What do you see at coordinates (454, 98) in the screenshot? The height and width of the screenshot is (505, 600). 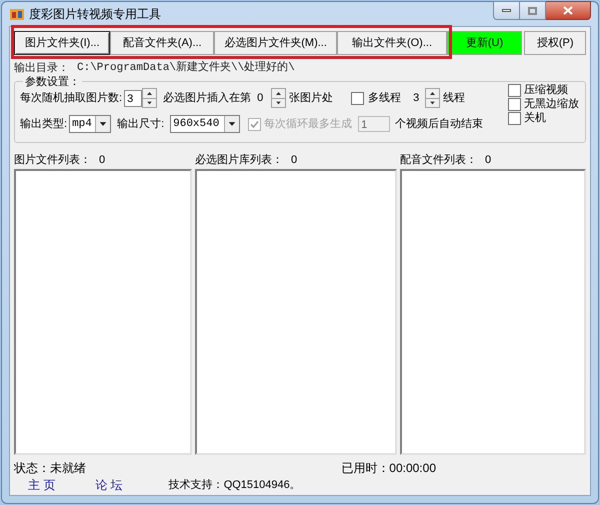 I see `field-label: 线程` at bounding box center [454, 98].